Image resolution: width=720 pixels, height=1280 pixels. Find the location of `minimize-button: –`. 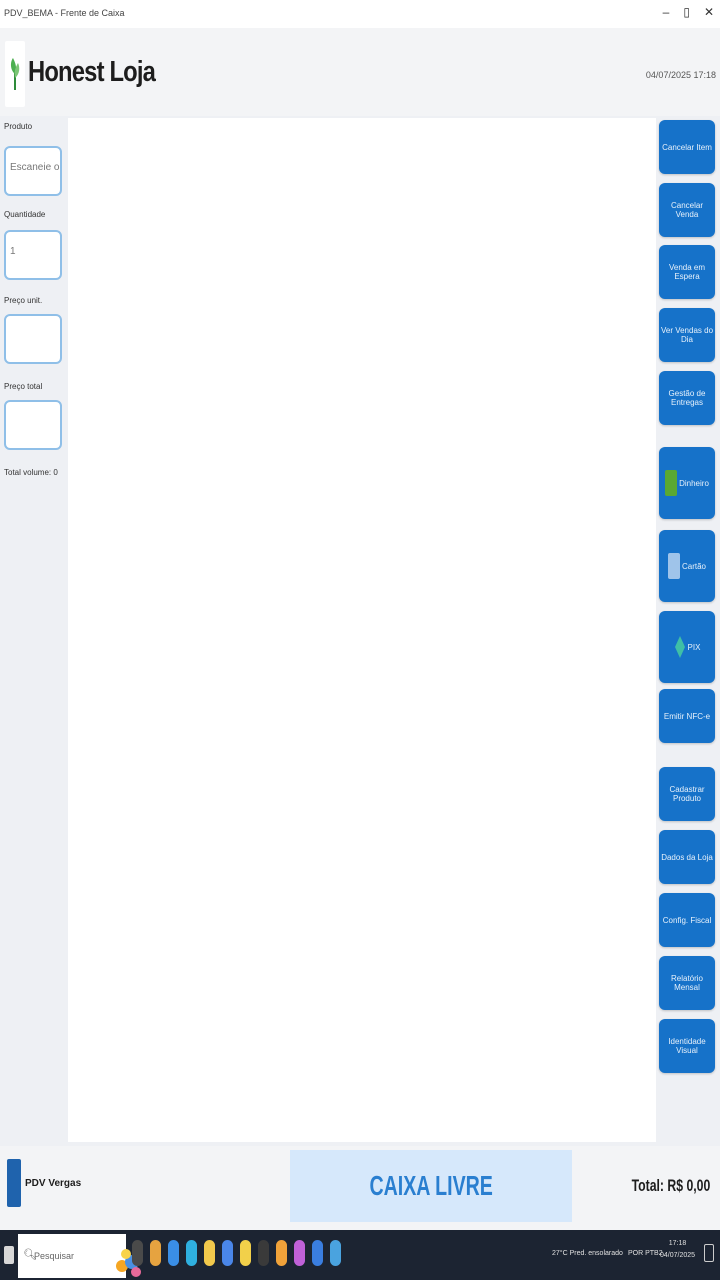

minimize-button: – is located at coordinates (666, 12).